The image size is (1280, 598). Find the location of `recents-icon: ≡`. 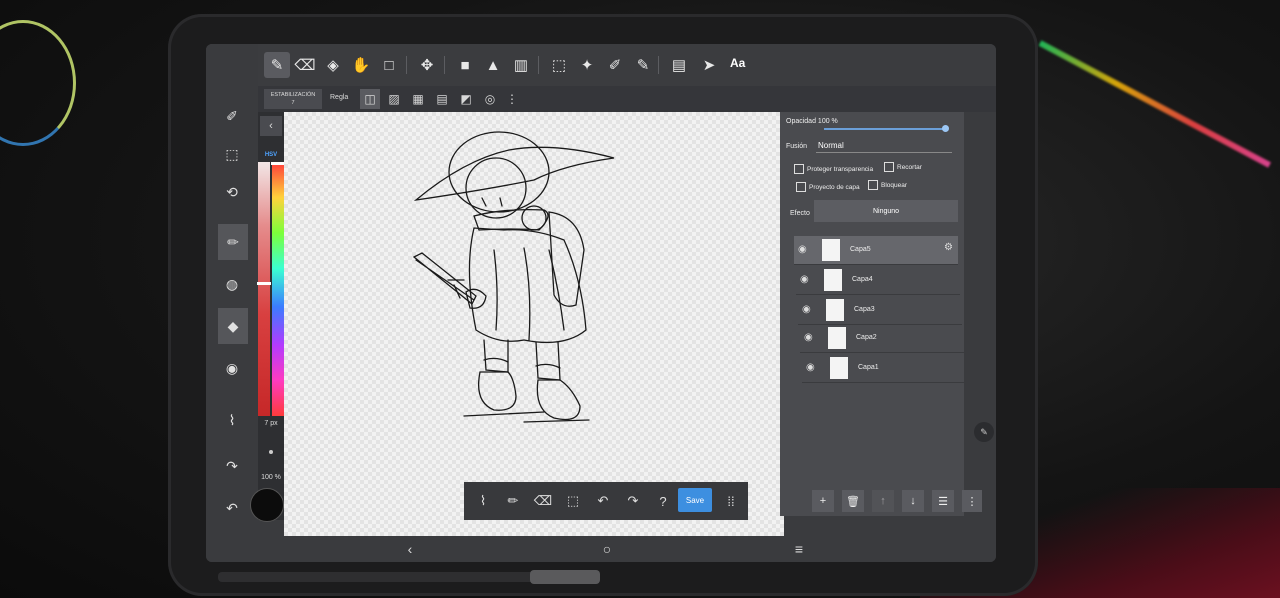

recents-icon: ≡ is located at coordinates (799, 549).